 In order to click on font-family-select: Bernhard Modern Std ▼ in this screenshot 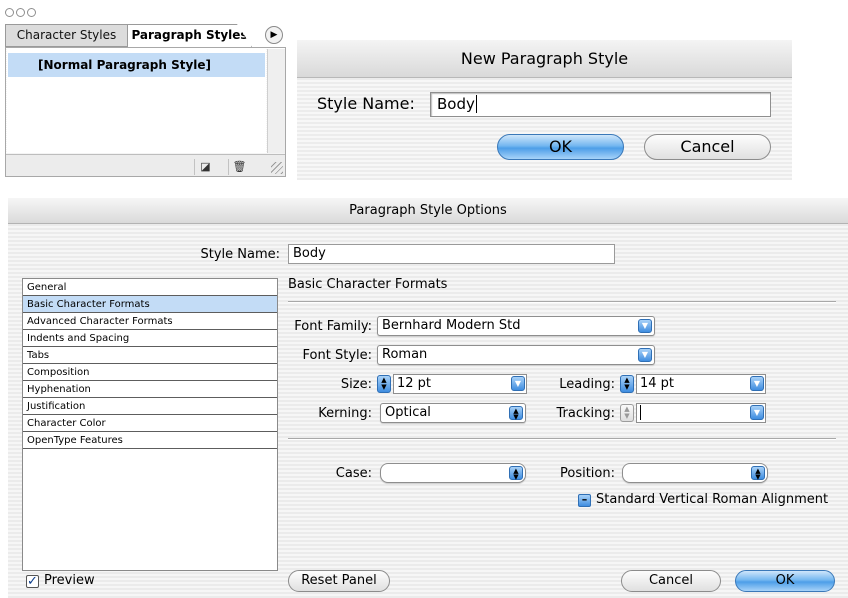, I will do `click(516, 326)`.